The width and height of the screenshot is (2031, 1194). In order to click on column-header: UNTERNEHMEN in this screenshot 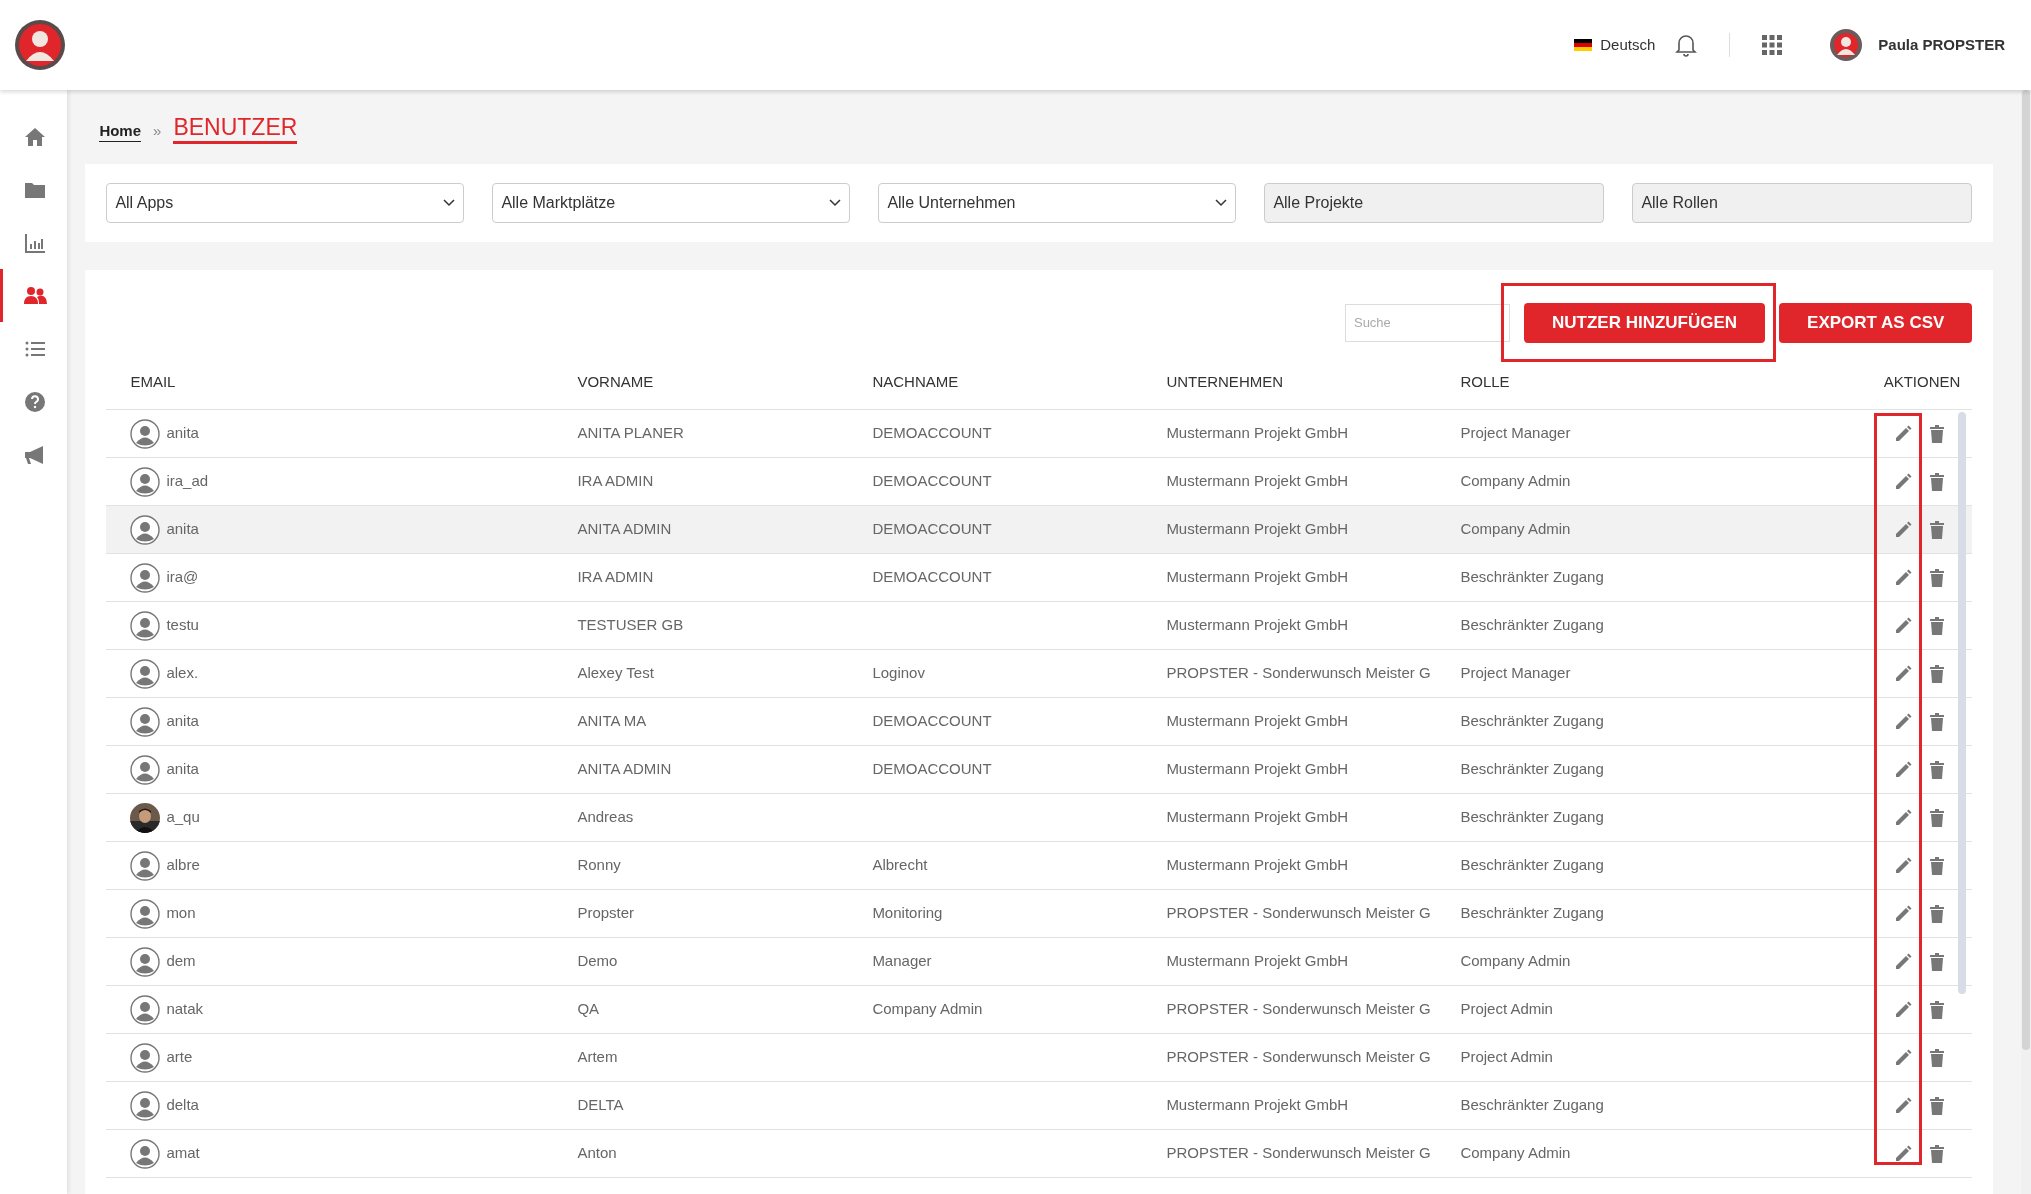, I will do `click(1305, 382)`.